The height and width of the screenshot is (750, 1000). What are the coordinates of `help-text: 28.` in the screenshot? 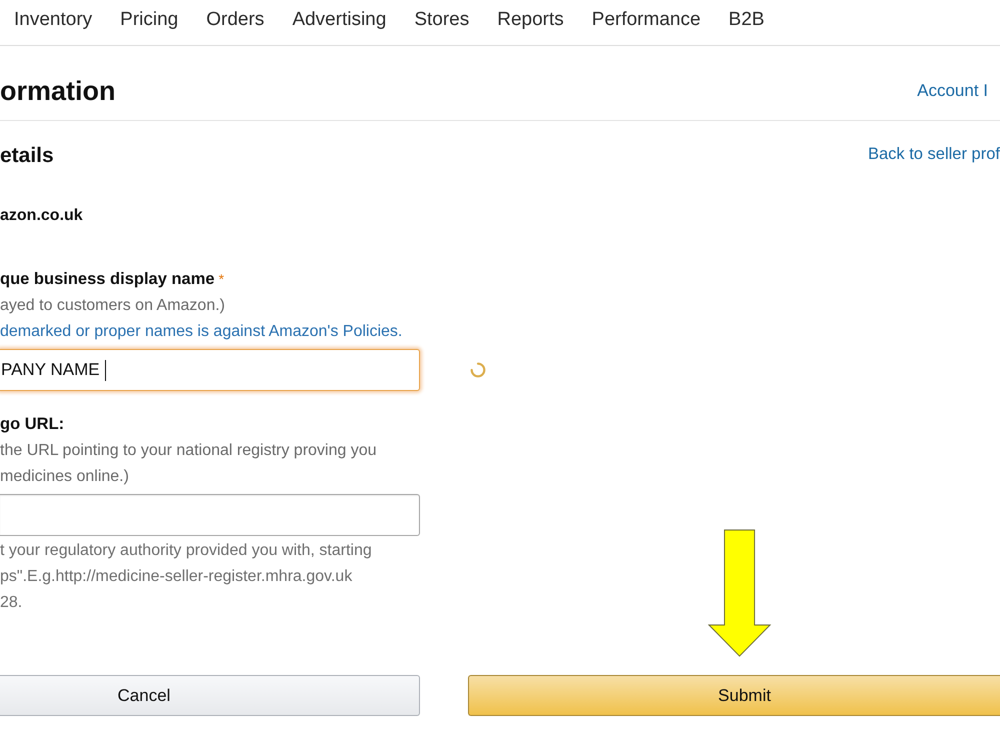 It's located at (11, 603).